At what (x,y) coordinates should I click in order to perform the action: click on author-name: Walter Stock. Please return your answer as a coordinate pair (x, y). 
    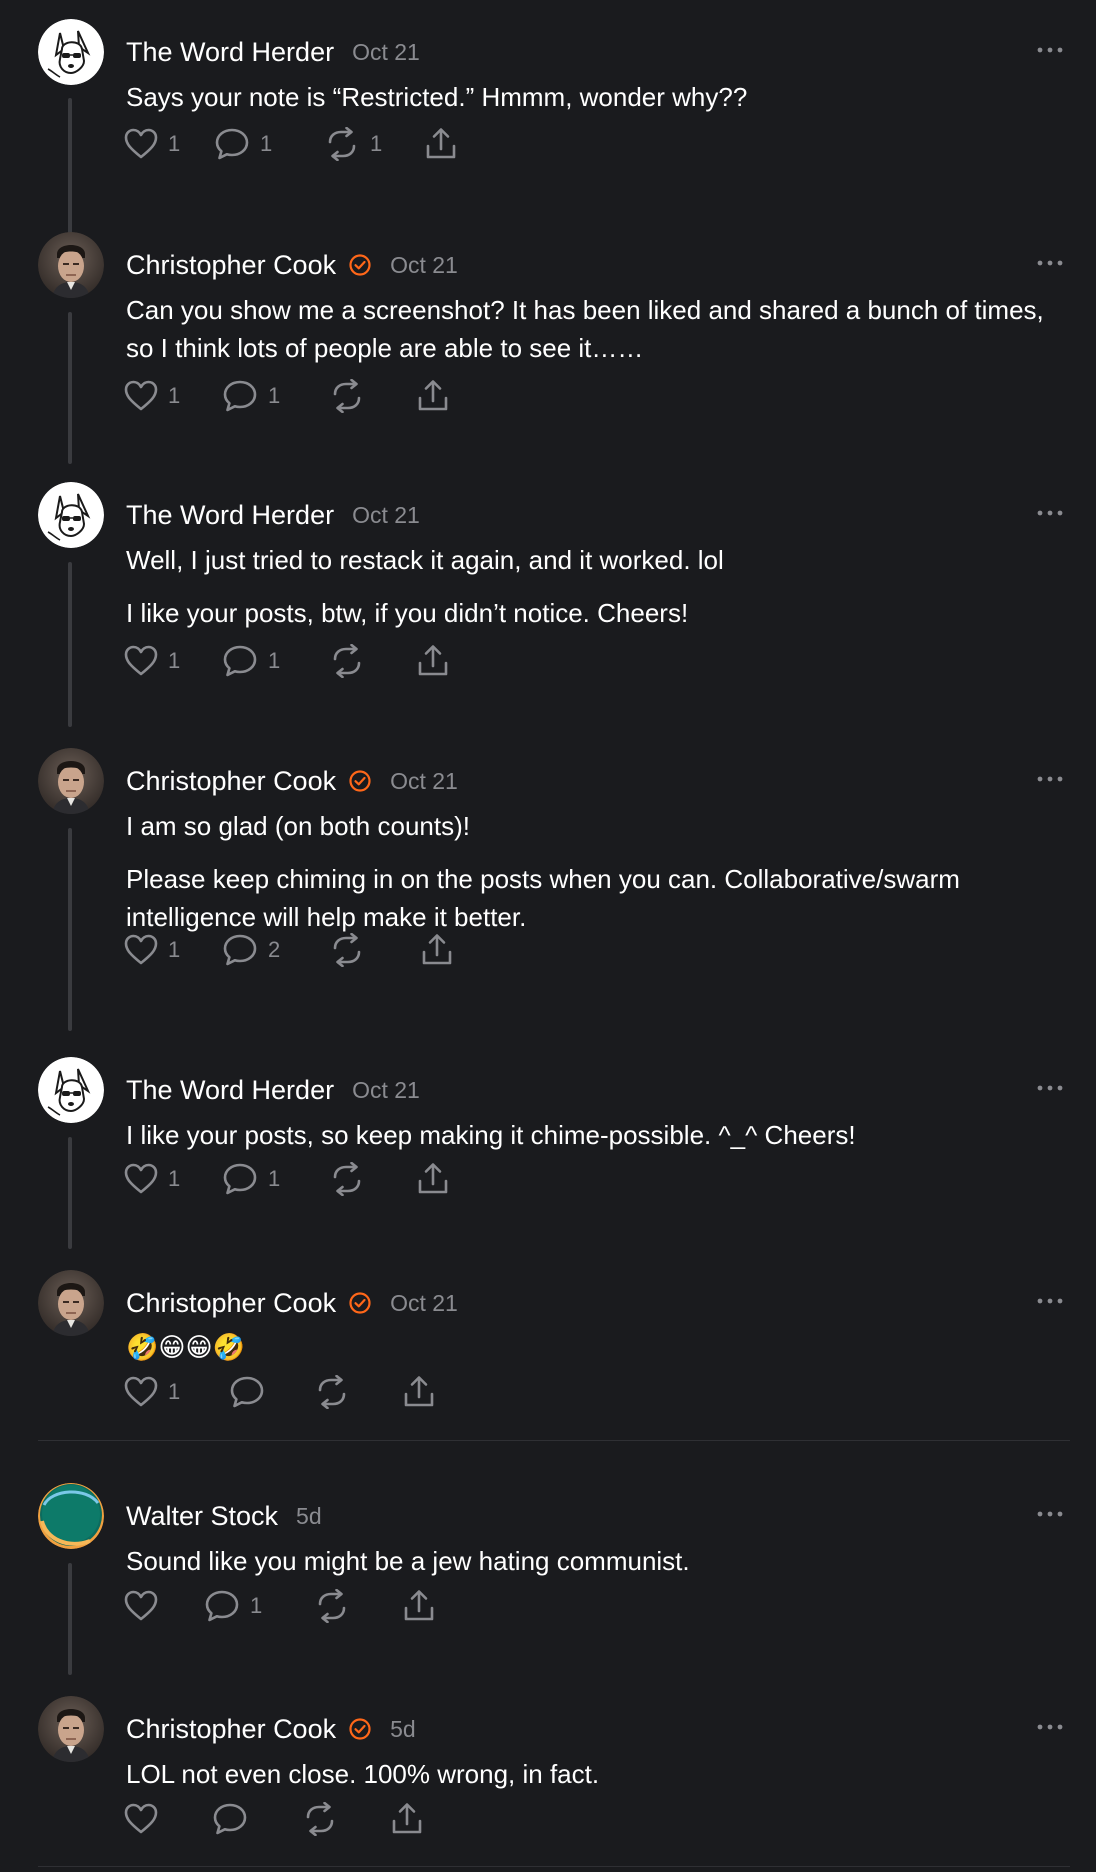
    Looking at the image, I should click on (202, 1516).